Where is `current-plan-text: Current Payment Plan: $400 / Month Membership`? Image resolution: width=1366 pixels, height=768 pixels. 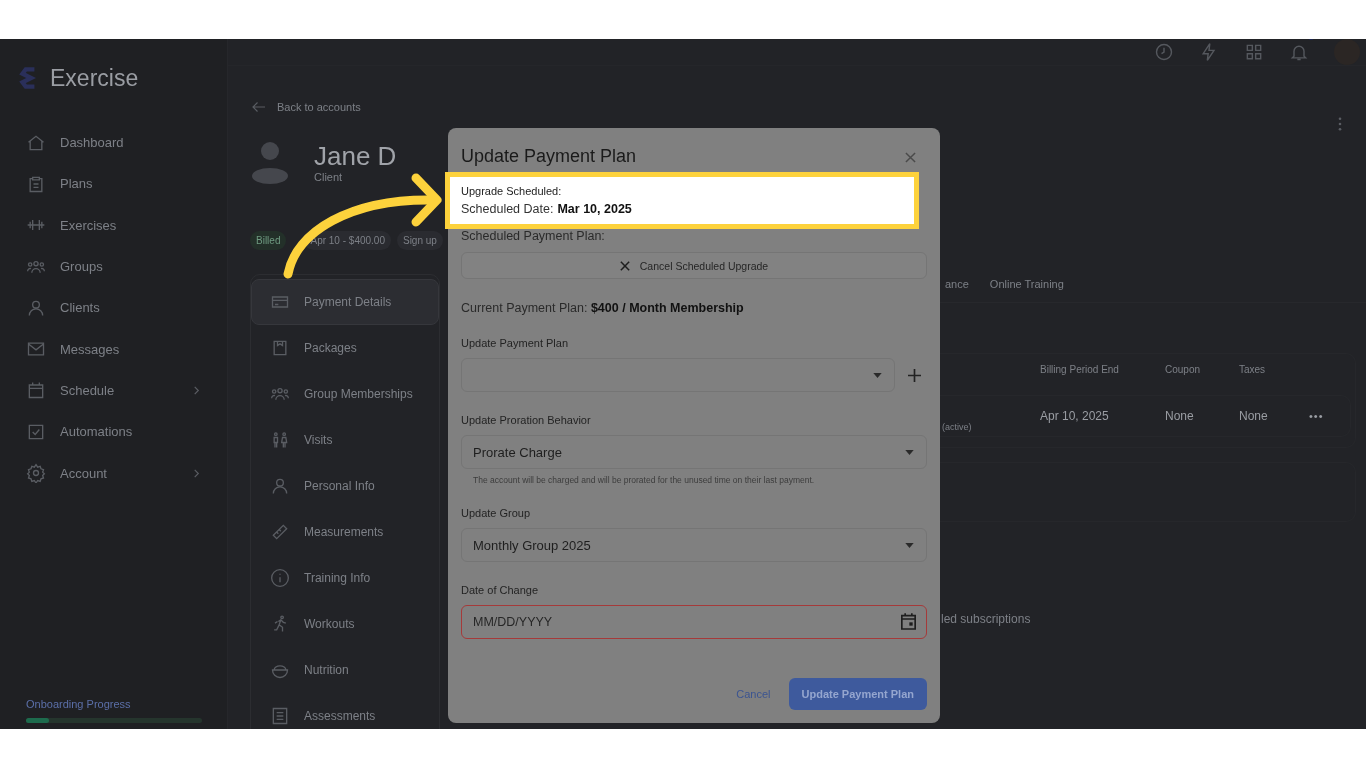
current-plan-text: Current Payment Plan: $400 / Month Membership is located at coordinates (603, 308).